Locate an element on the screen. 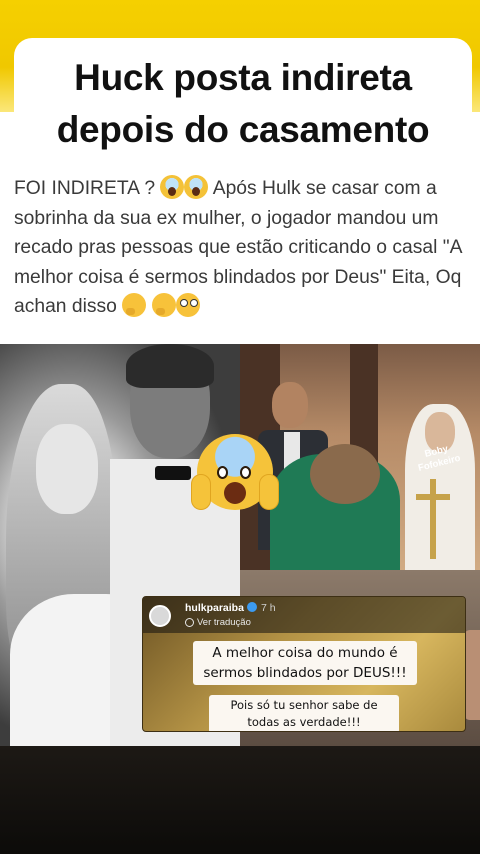  eye-roll-face-icon is located at coordinates (187, 305).